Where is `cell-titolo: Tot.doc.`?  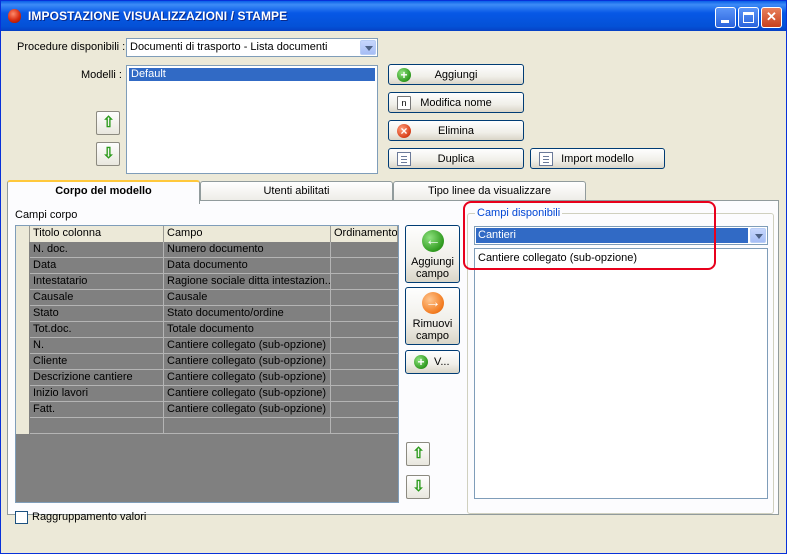
cell-titolo: Tot.doc. is located at coordinates (97, 330).